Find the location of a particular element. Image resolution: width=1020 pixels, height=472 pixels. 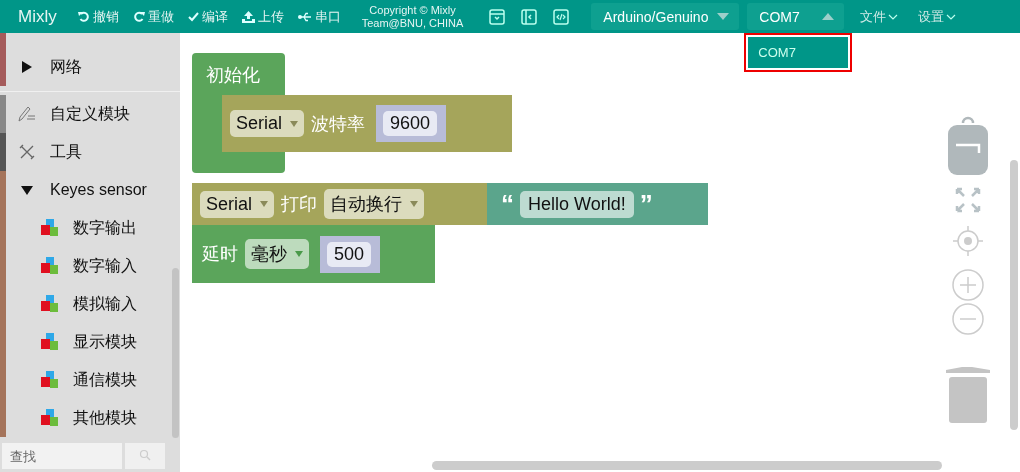

category-label: 自定义模块 is located at coordinates (90, 113).